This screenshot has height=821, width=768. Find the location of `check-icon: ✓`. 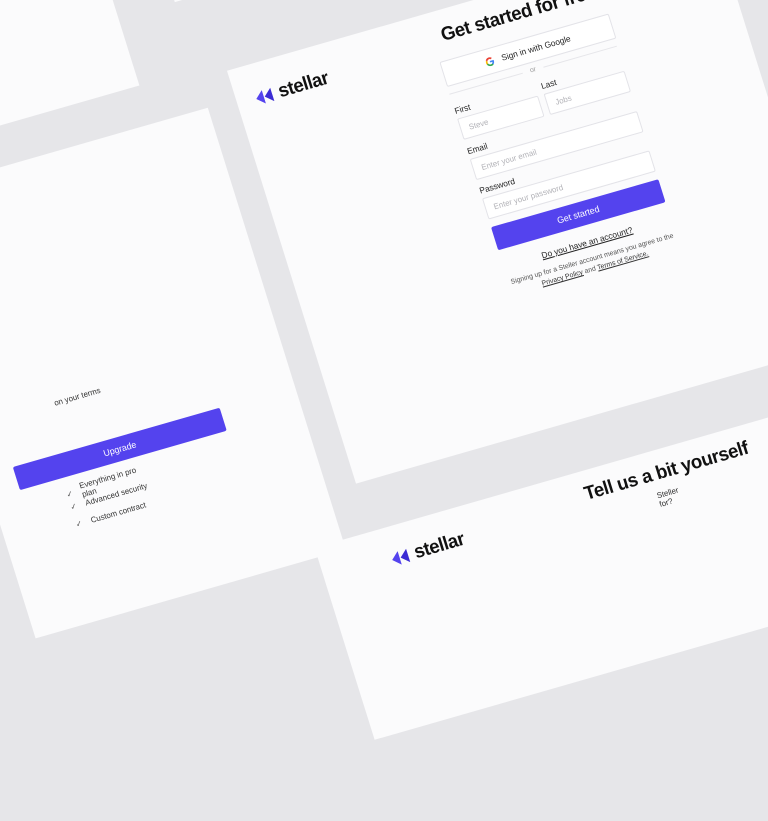

check-icon: ✓ is located at coordinates (70, 493).